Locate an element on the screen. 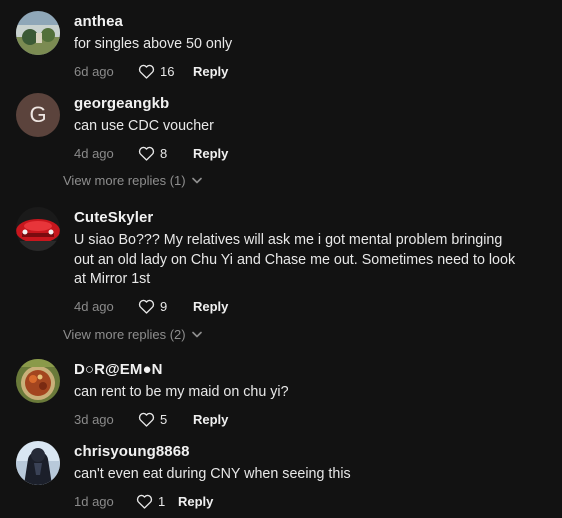  timestamp: 1d ago is located at coordinates (94, 501).